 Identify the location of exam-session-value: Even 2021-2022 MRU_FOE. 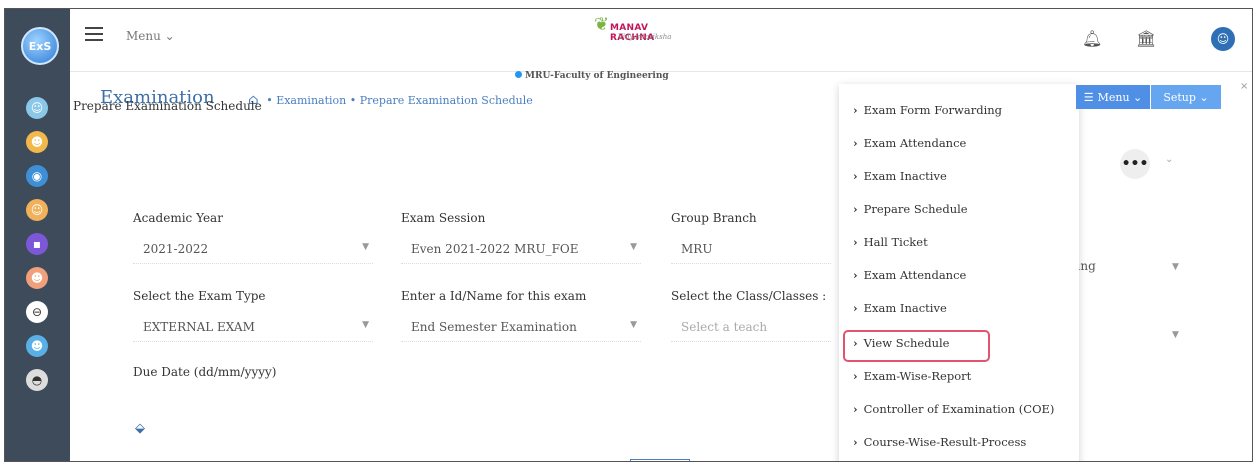
(495, 249).